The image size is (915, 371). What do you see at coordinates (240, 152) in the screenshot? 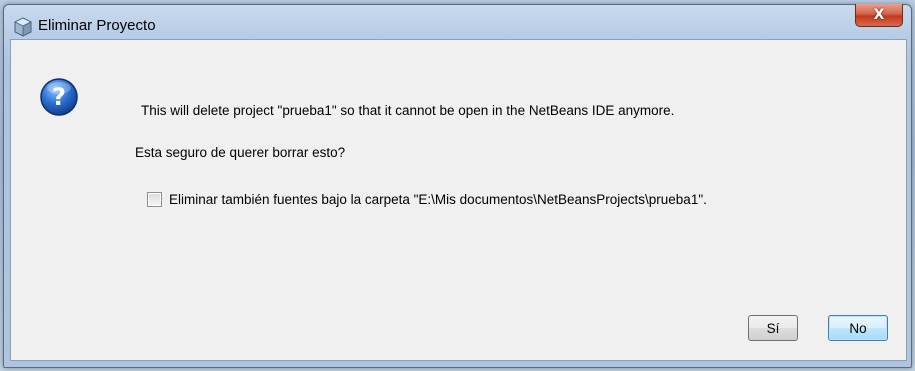
I see `confirm-question: Esta seguro de querer borrar esto?` at bounding box center [240, 152].